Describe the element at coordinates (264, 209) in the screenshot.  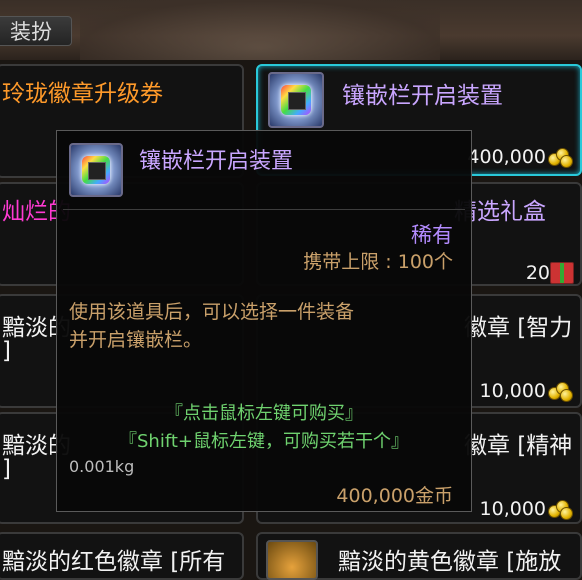
I see `tooltip-divider` at that location.